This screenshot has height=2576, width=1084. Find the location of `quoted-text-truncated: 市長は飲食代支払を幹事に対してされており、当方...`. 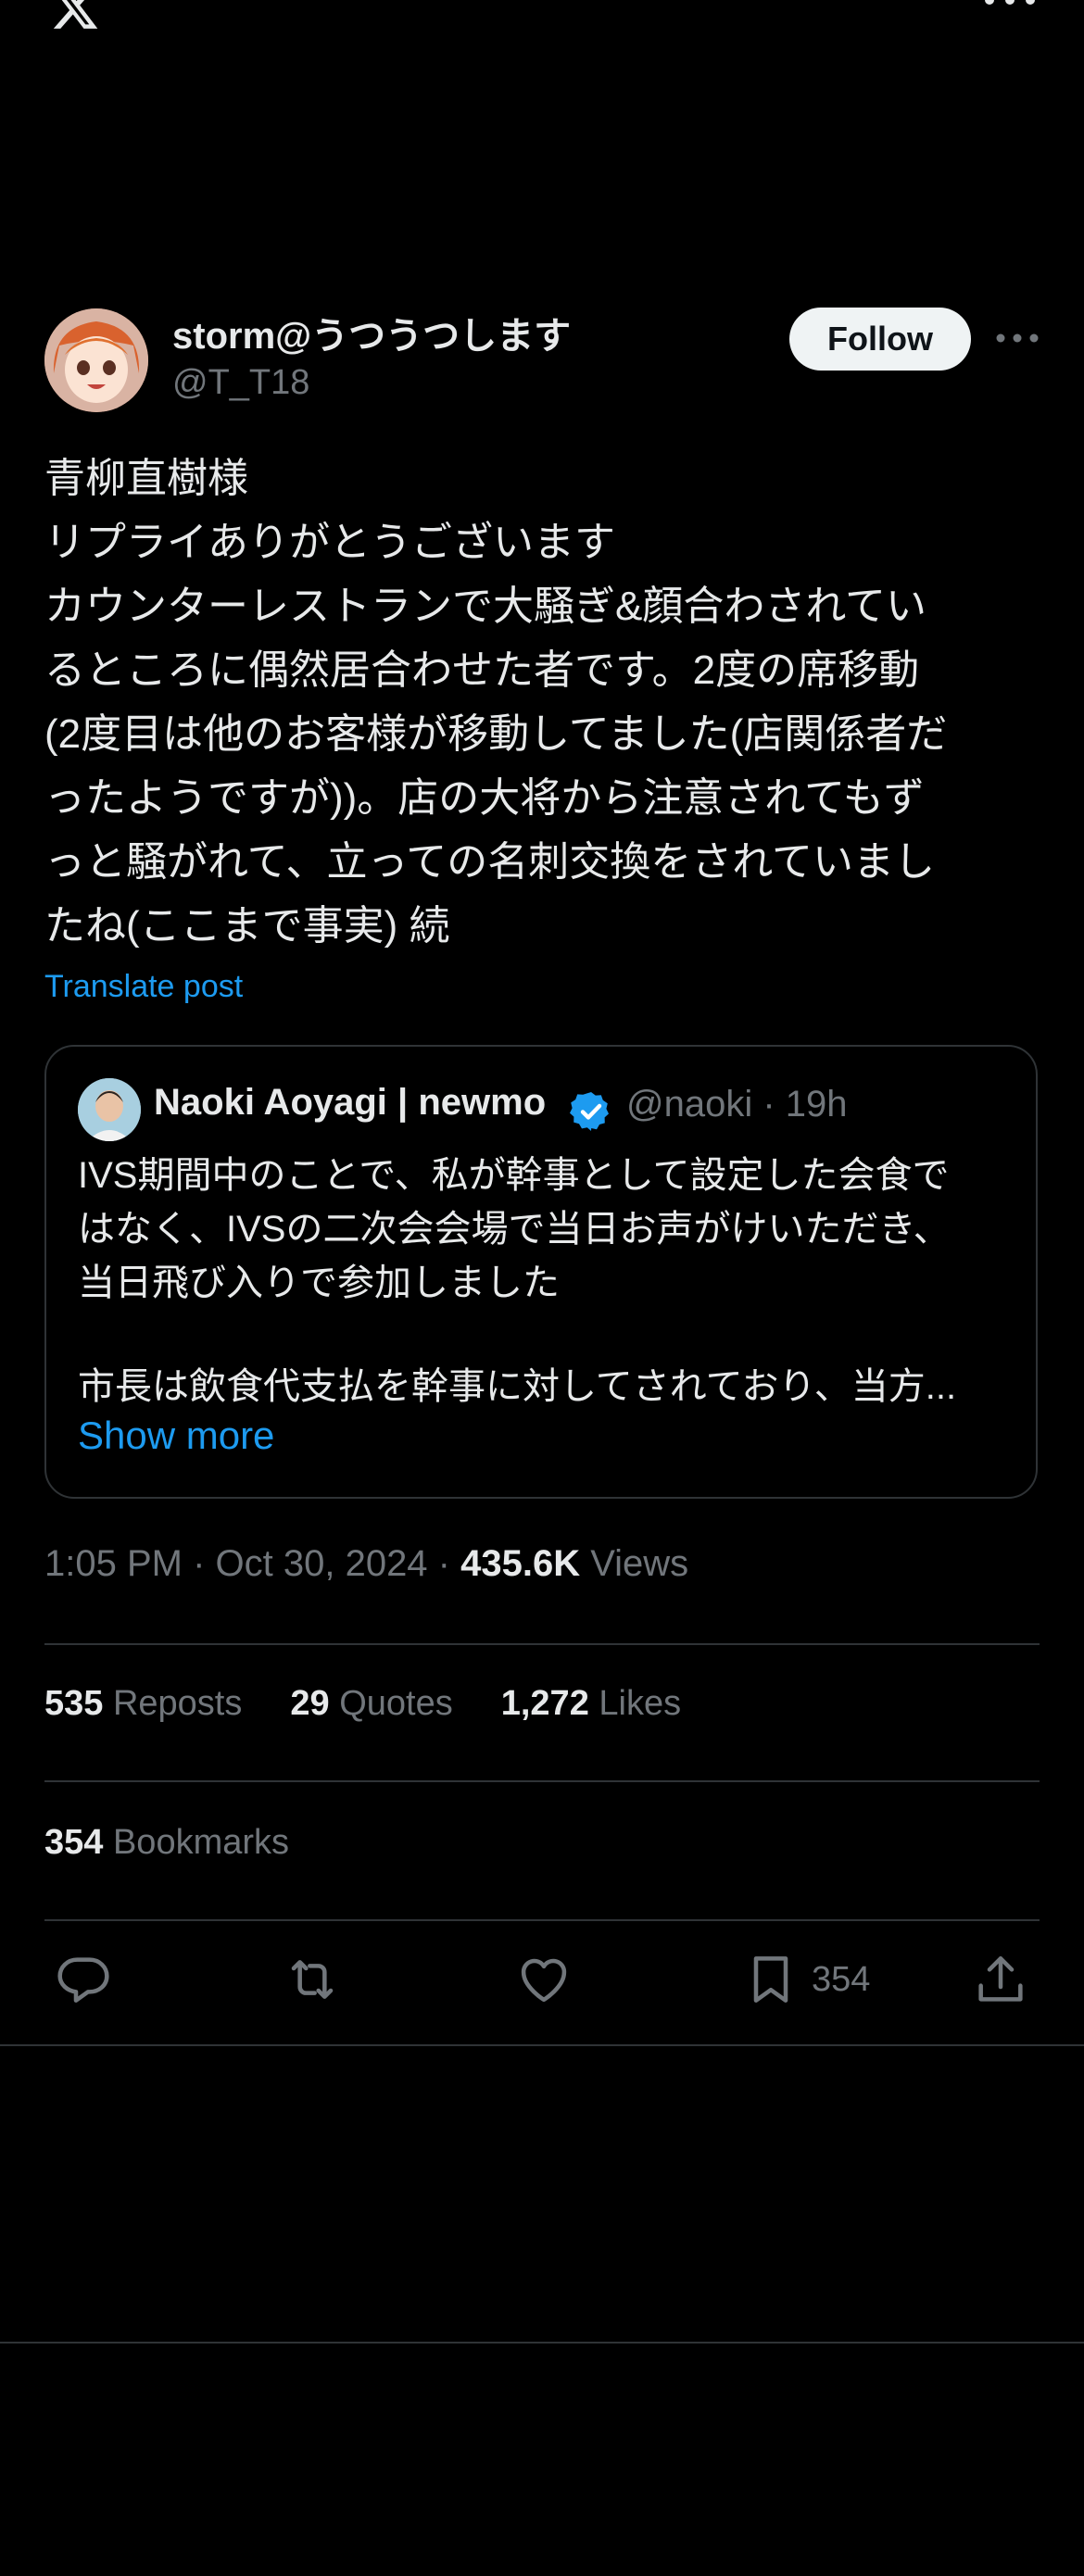

quoted-text-truncated: 市長は飲食代支払を幹事に対してされており、当方... is located at coordinates (517, 1386).